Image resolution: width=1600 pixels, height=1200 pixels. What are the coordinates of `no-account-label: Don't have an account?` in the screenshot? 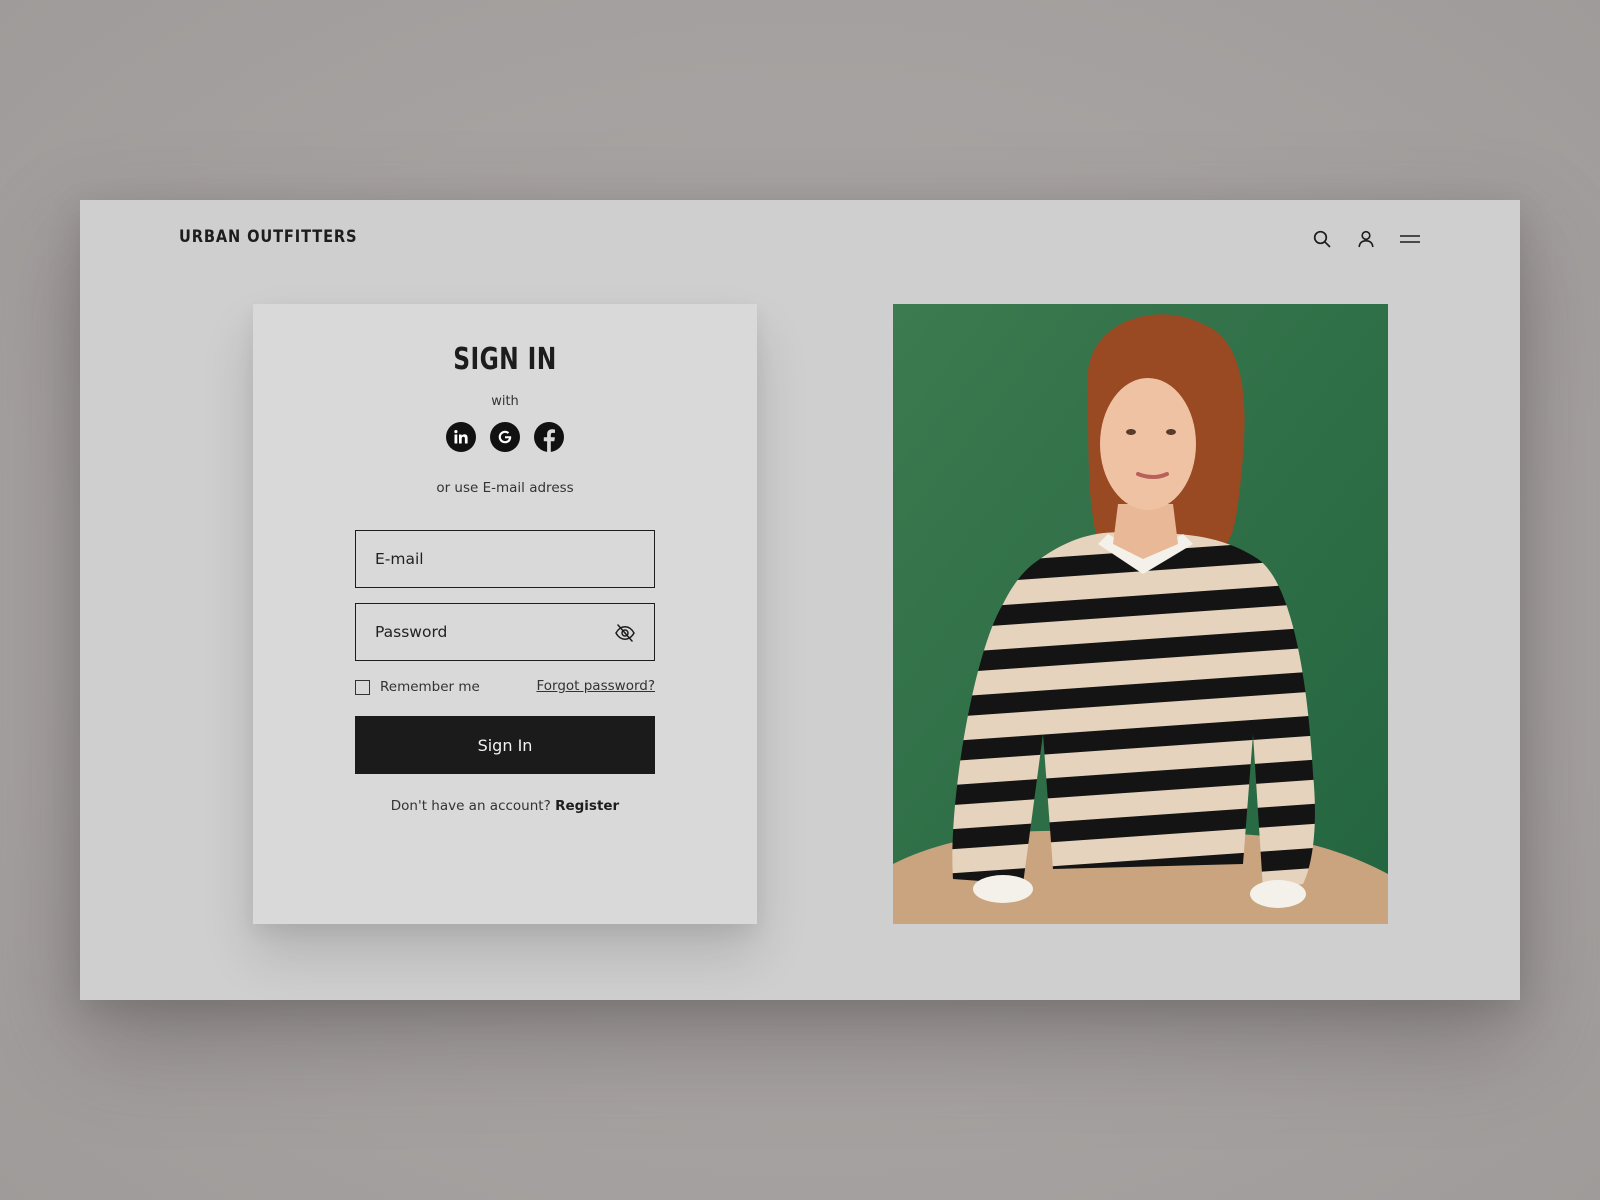 It's located at (470, 806).